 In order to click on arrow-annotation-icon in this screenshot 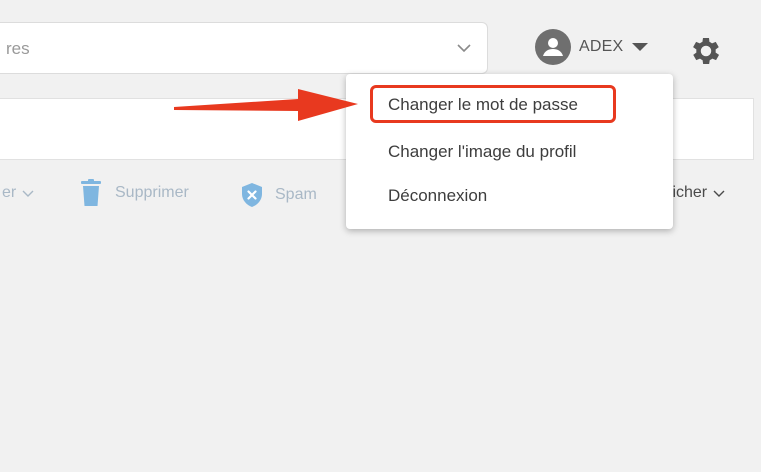, I will do `click(266, 105)`.